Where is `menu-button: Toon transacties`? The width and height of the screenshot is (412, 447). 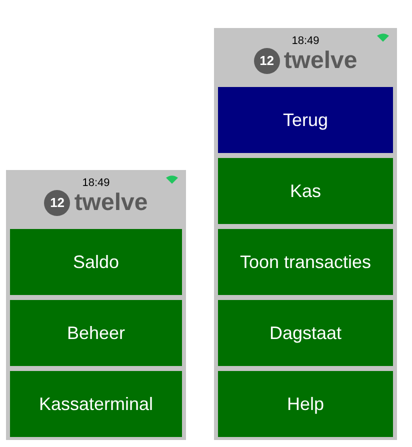 menu-button: Toon transacties is located at coordinates (305, 262).